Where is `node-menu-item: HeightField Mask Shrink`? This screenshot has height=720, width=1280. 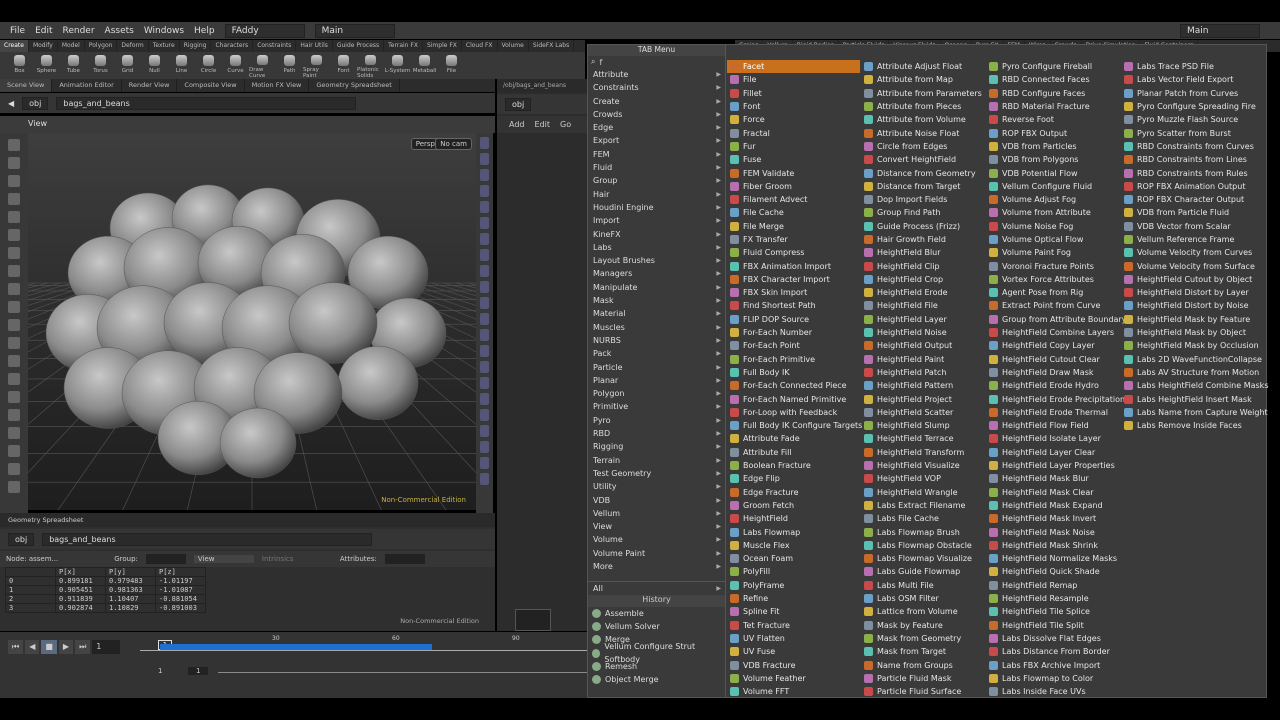 node-menu-item: HeightField Mask Shrink is located at coordinates (1052, 545).